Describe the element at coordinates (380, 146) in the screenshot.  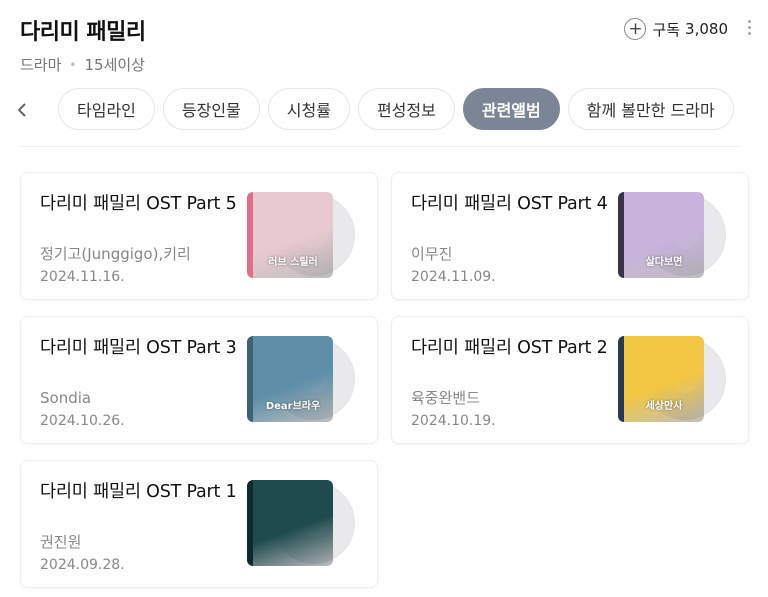
I see `divider` at that location.